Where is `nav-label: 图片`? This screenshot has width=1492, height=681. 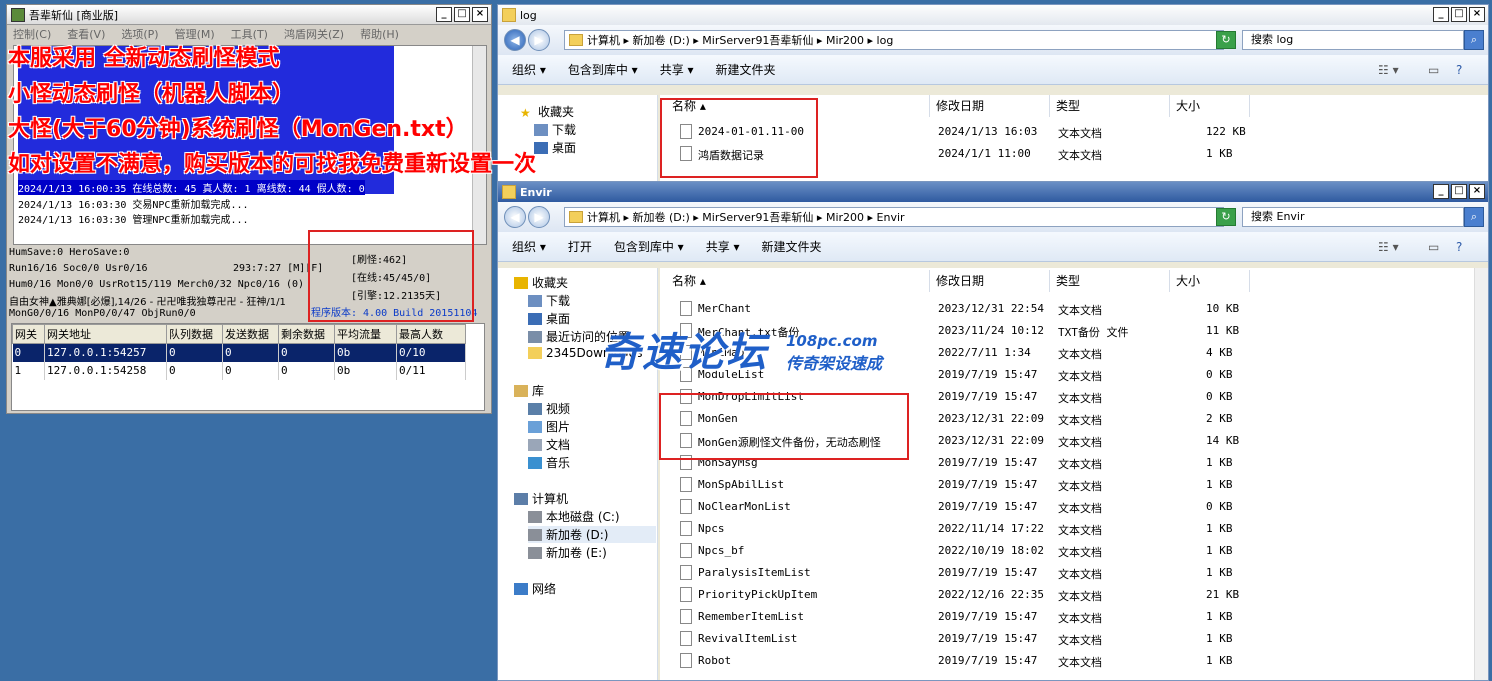
nav-label: 图片 is located at coordinates (558, 427).